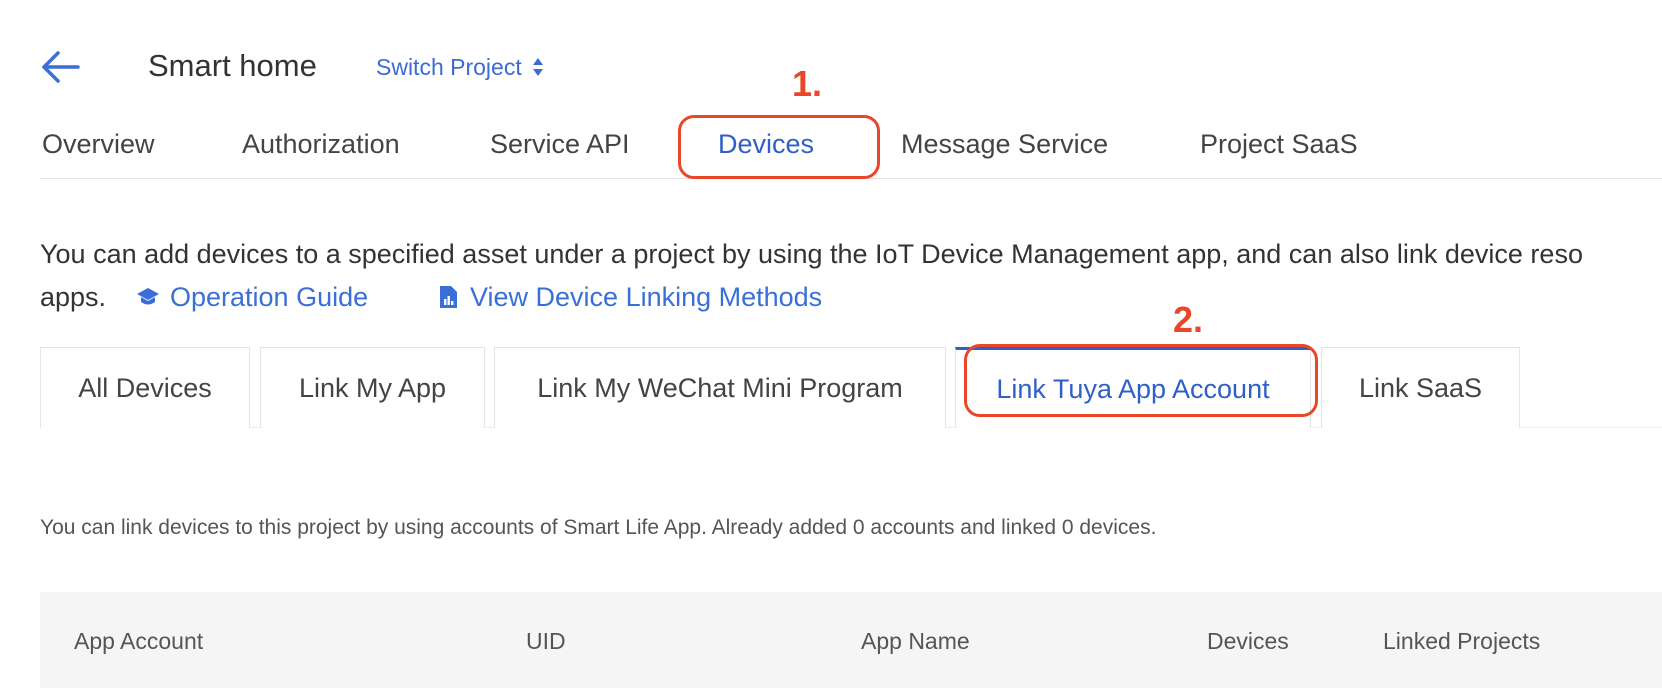 This screenshot has width=1662, height=688. What do you see at coordinates (1004, 144) in the screenshot?
I see `tab-message-service: Message Service` at bounding box center [1004, 144].